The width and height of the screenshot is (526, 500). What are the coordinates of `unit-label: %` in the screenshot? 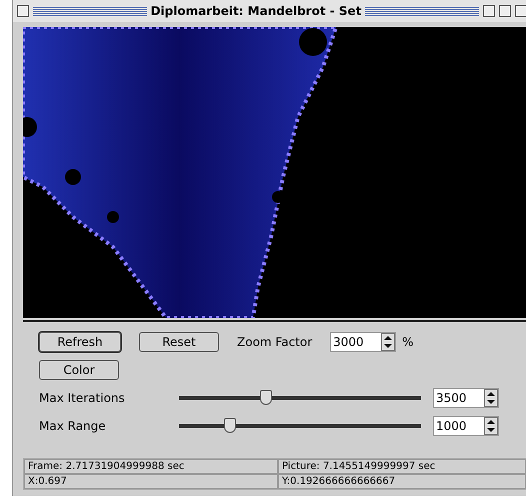 It's located at (408, 342).